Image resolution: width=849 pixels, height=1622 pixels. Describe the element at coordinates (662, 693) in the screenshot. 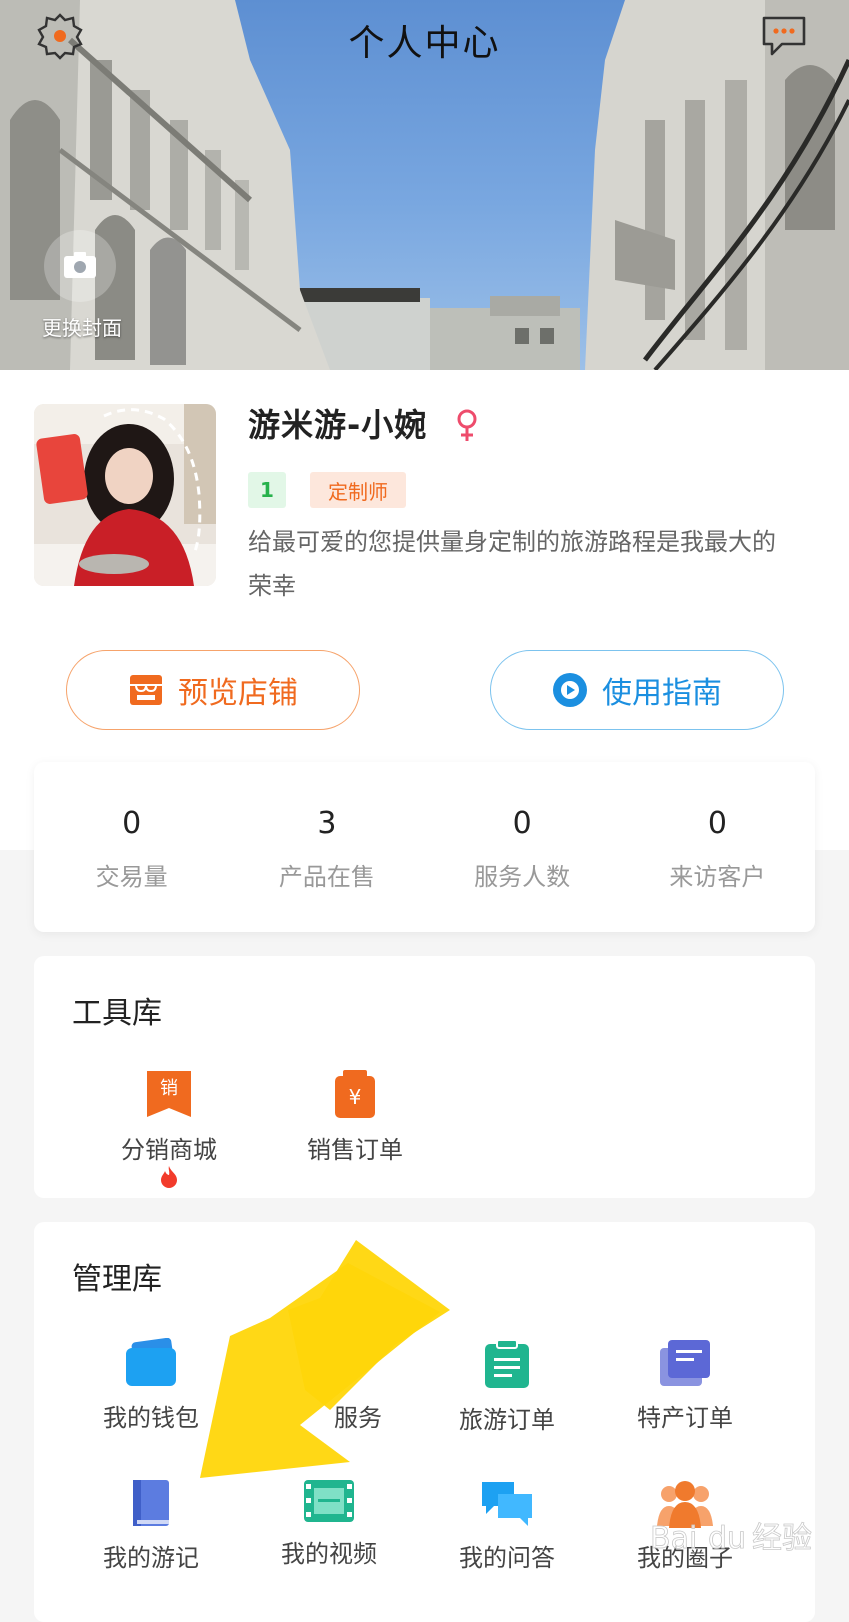

I see `user-guide-label: 使用指南` at that location.